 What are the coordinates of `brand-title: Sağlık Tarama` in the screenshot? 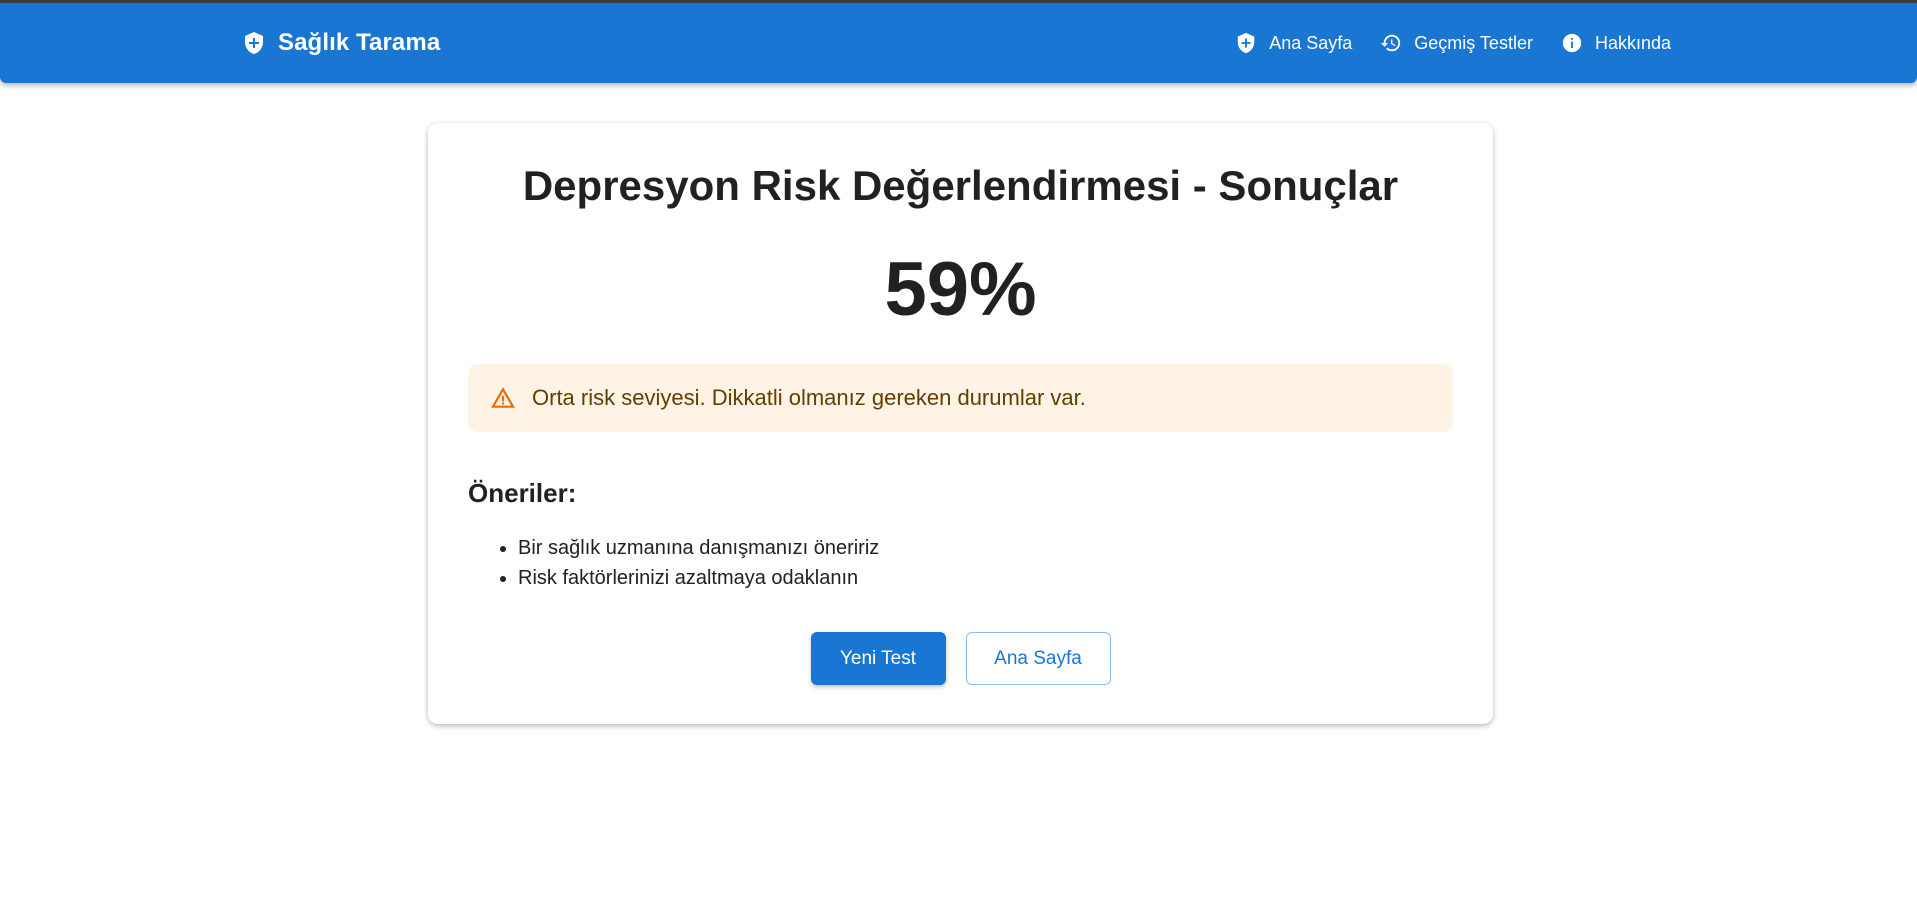 It's located at (359, 42).